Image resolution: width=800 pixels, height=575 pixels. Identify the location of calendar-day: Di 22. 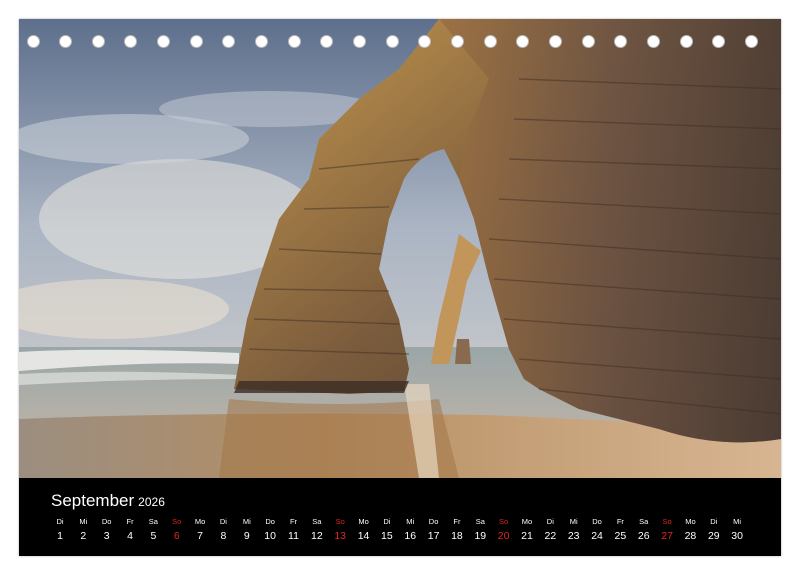
(550, 531).